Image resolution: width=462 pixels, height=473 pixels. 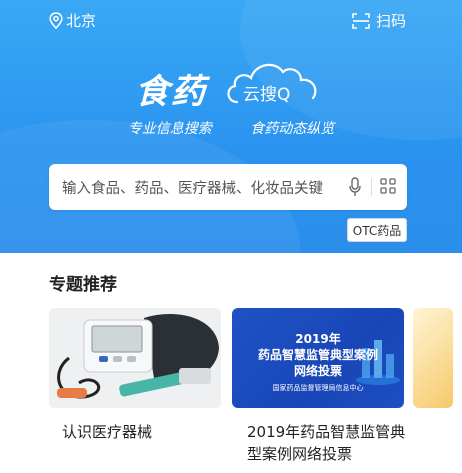 What do you see at coordinates (388, 186) in the screenshot?
I see `category-grid-icon` at bounding box center [388, 186].